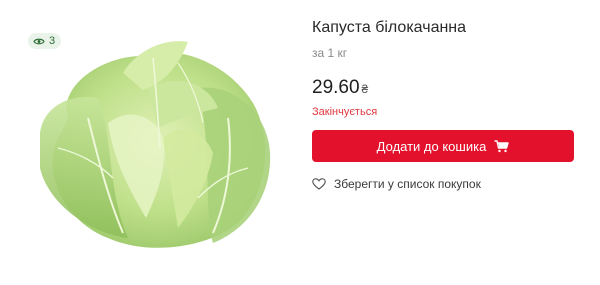 The image size is (600, 285). I want to click on add-to-cart-label: Додати до кошика, so click(431, 146).